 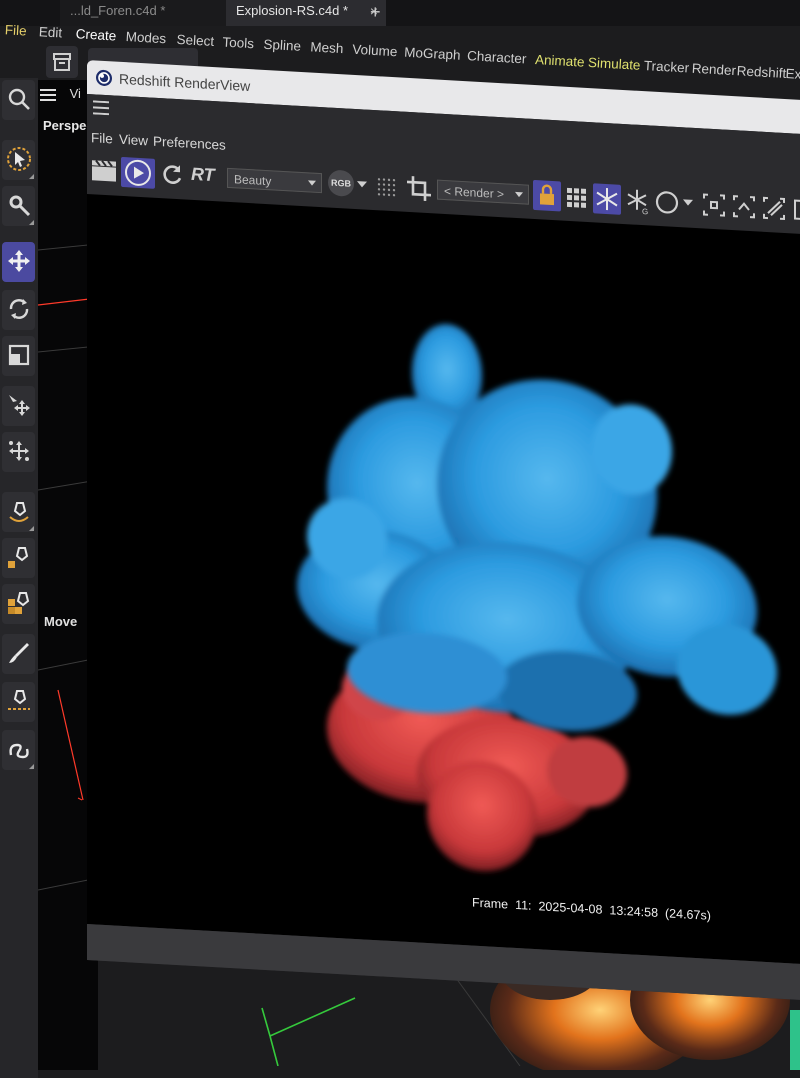 I want to click on focus-frame-icon, so click(x=714, y=204).